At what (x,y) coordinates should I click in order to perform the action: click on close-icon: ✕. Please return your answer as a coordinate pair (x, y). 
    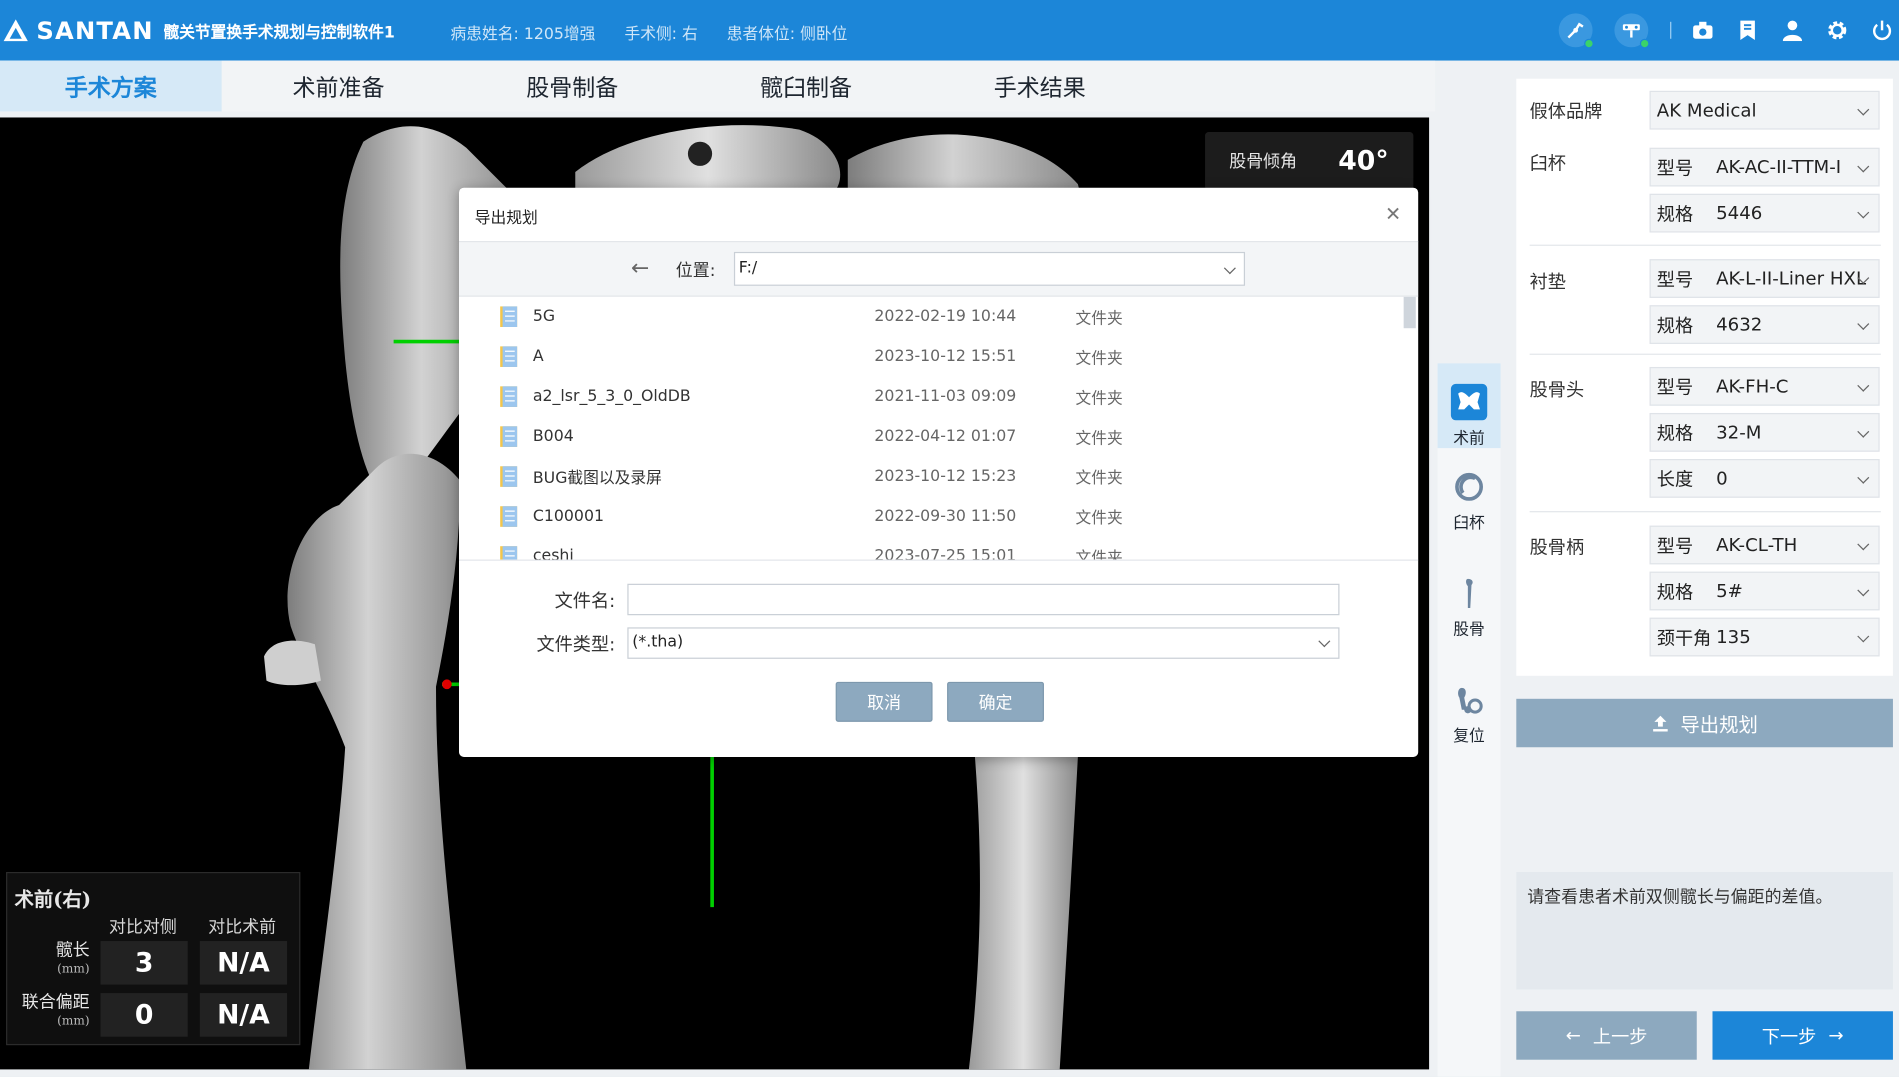
    Looking at the image, I should click on (1393, 213).